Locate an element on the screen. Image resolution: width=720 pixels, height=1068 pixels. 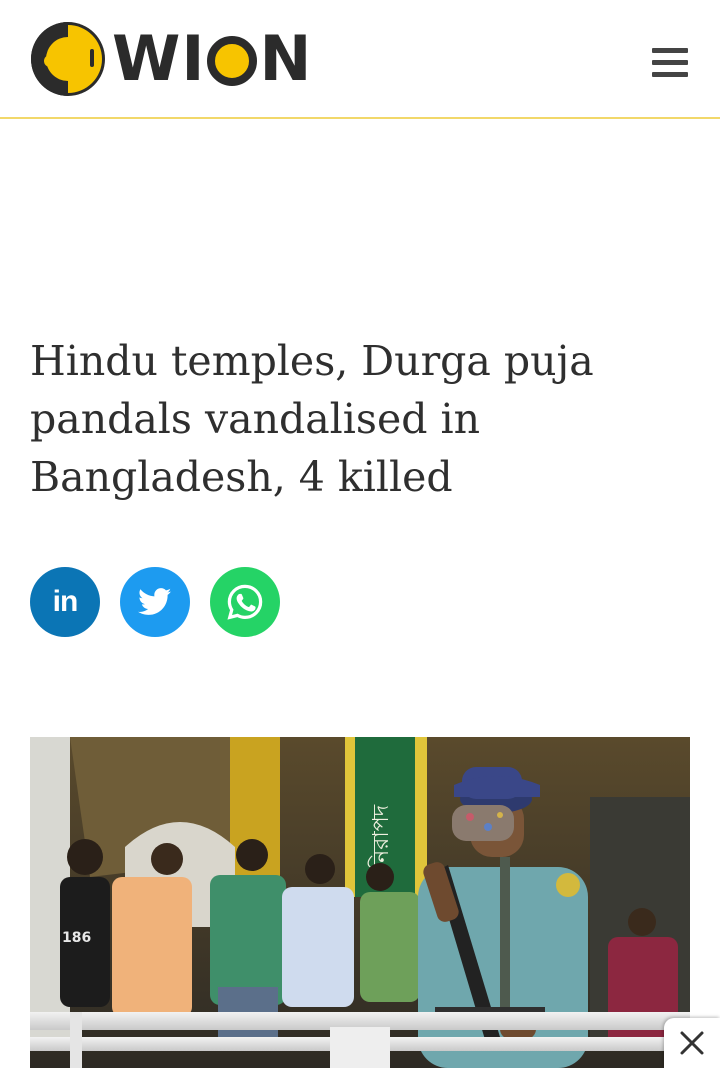
linkedin-share-button: in is located at coordinates (65, 602).